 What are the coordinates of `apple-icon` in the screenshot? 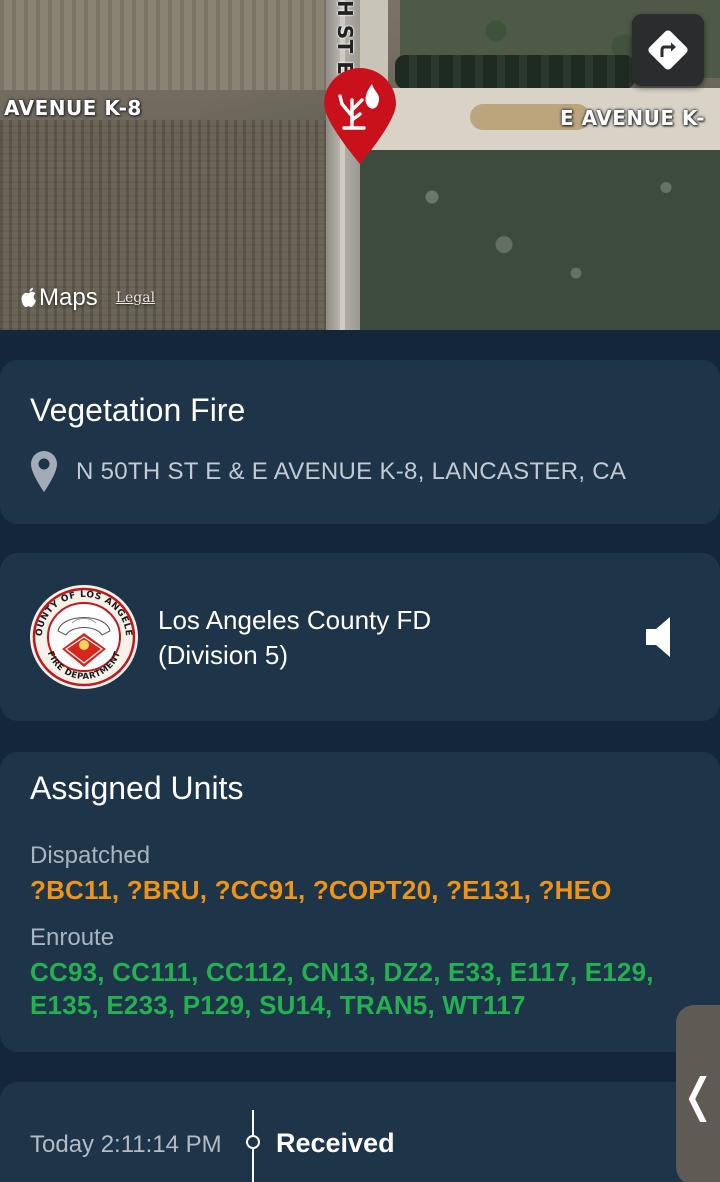 It's located at (28, 297).